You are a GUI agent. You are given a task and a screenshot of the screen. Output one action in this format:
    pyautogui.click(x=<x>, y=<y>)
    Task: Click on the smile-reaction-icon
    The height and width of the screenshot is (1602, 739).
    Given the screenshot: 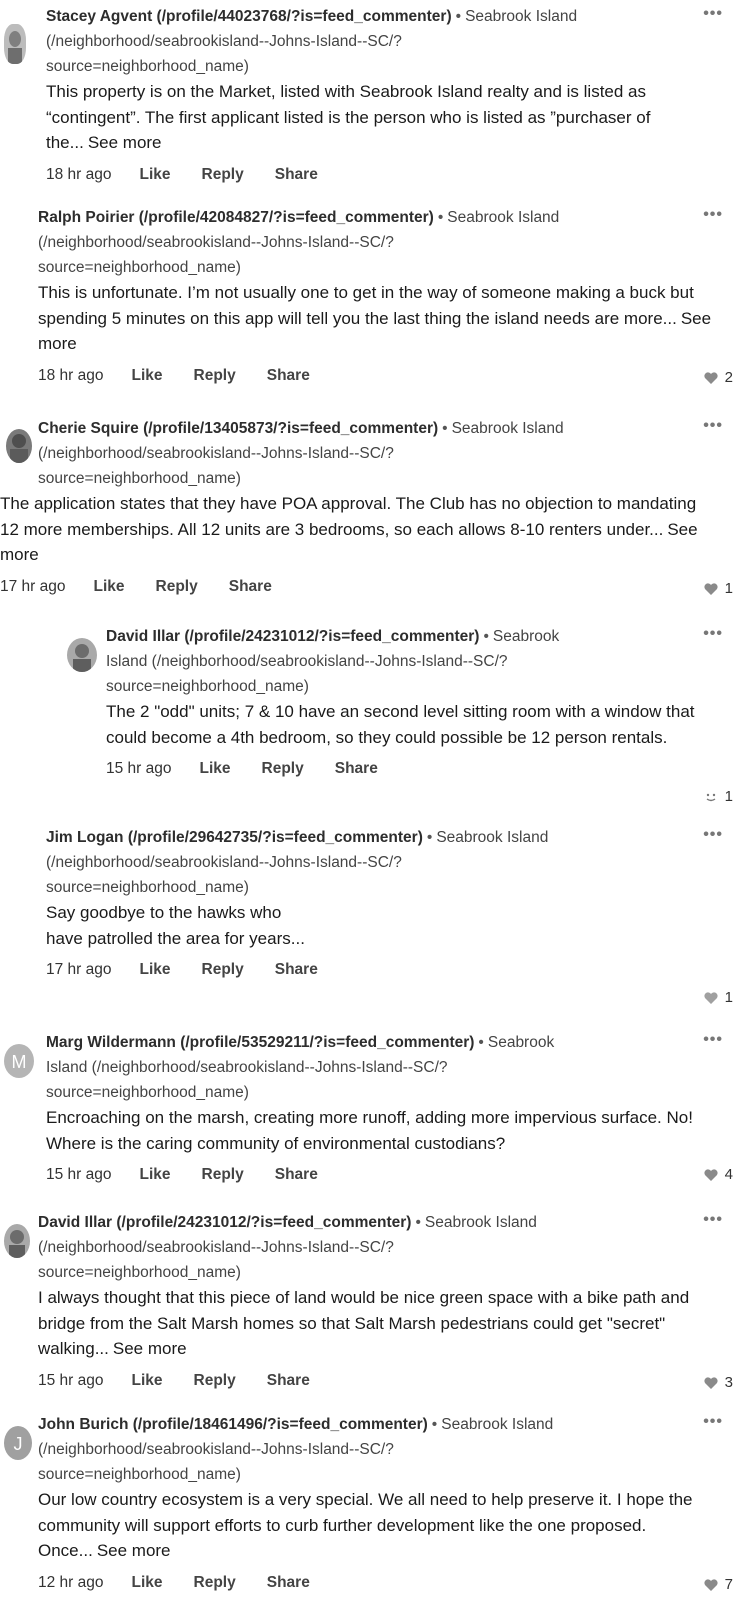 What is the action you would take?
    pyautogui.click(x=711, y=797)
    